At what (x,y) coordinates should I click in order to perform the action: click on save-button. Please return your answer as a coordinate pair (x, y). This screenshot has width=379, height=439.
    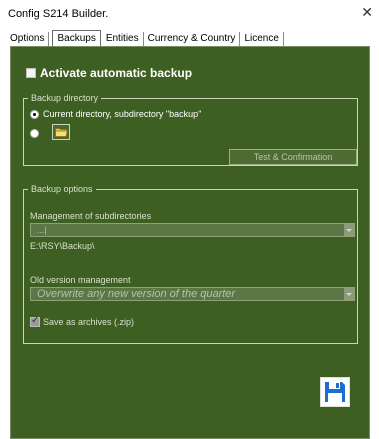
    Looking at the image, I should click on (335, 392).